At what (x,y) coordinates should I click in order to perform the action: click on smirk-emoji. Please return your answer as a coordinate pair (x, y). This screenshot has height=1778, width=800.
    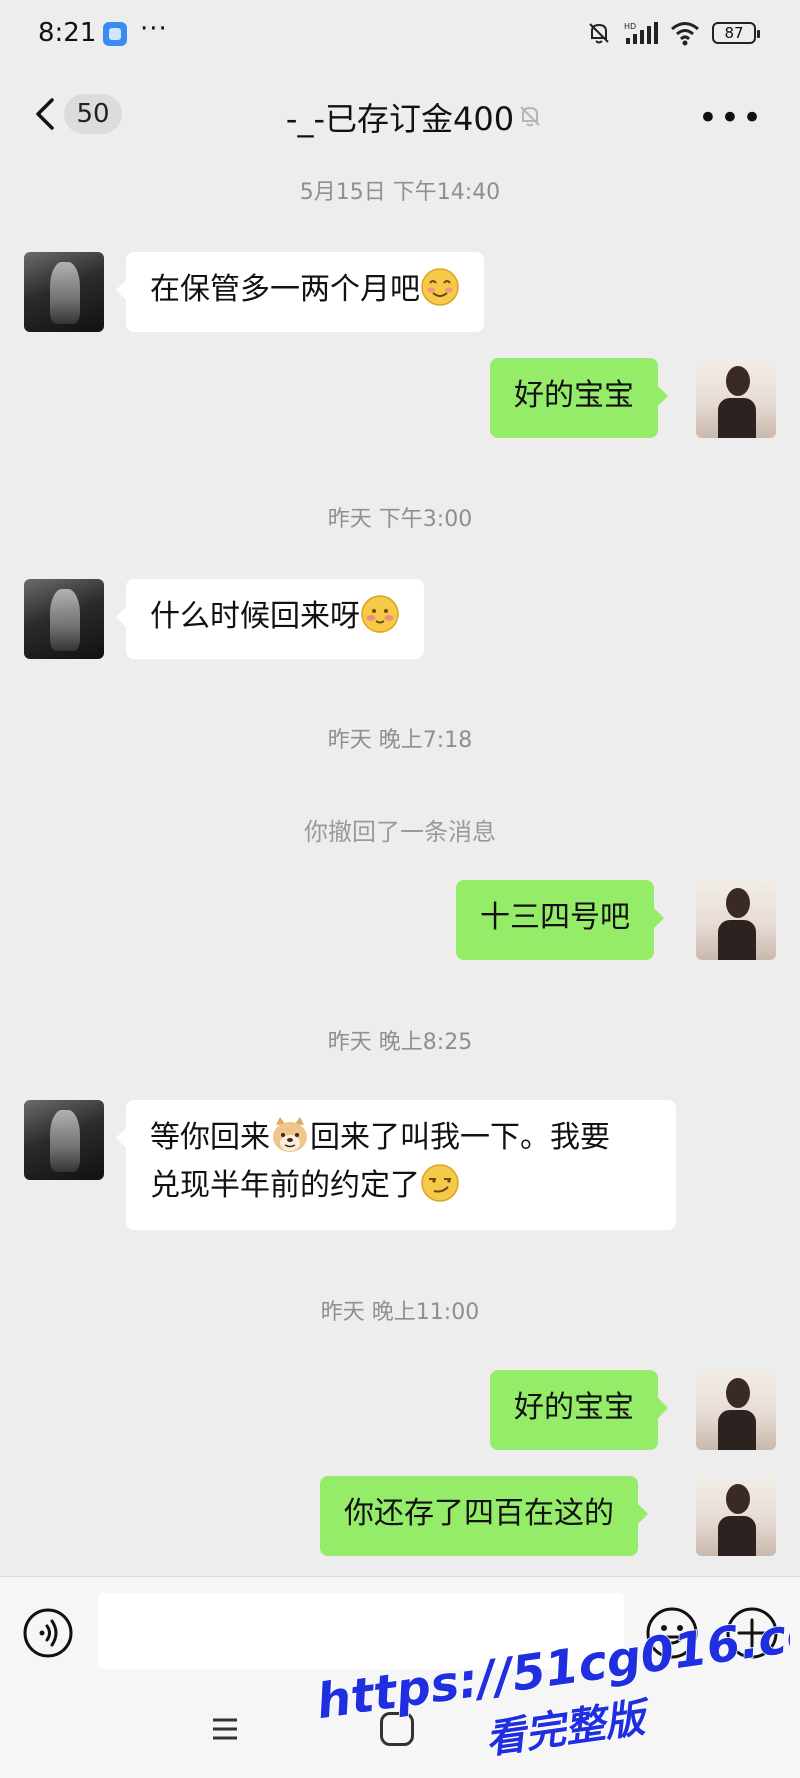
    Looking at the image, I should click on (440, 1183).